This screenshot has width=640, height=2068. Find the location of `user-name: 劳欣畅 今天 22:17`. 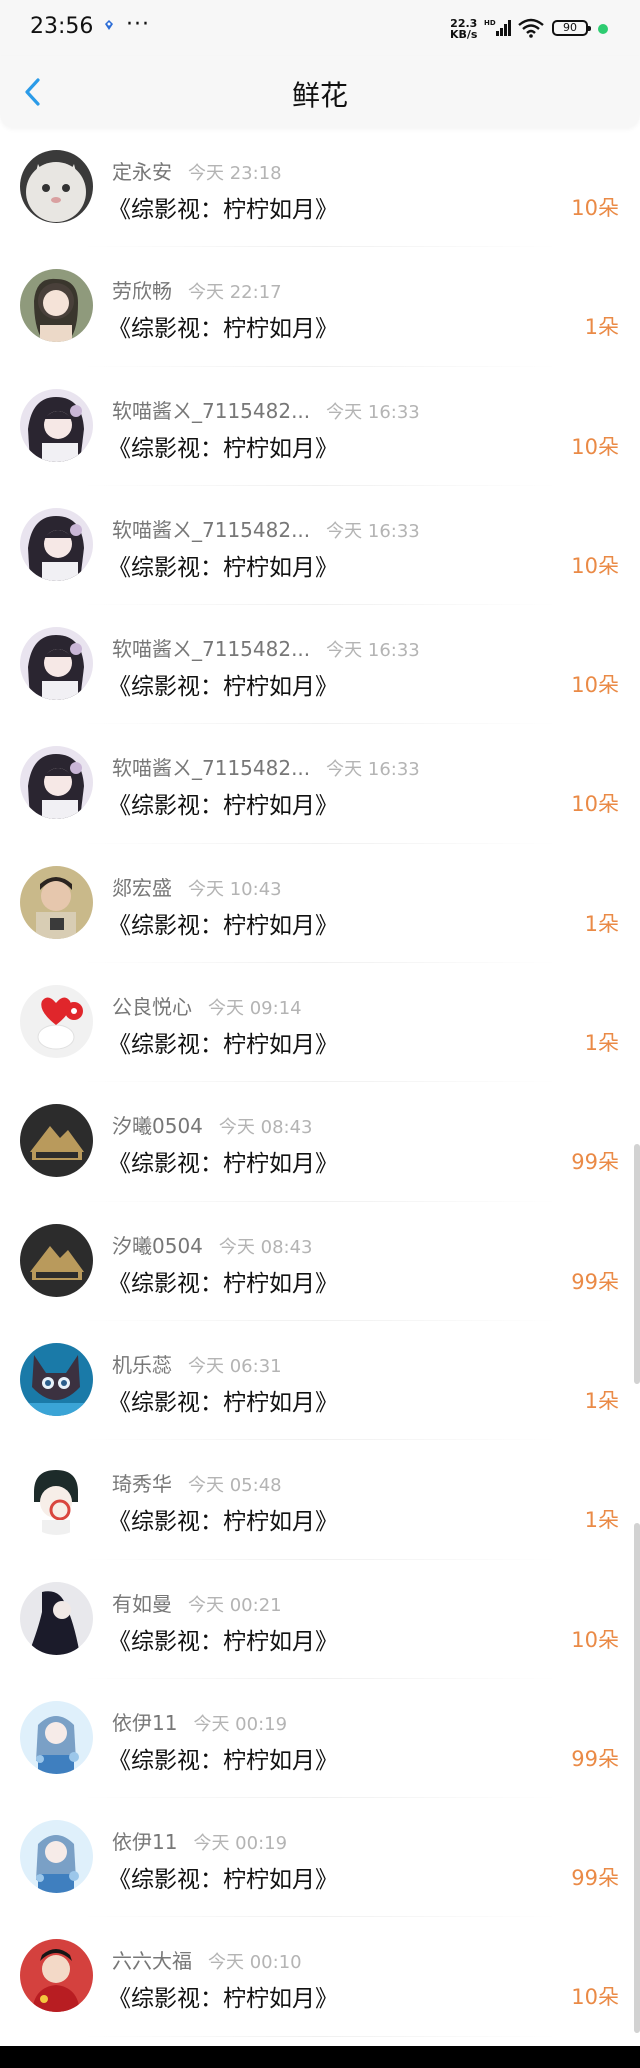

user-name: 劳欣畅 今天 22:17 is located at coordinates (197, 289).